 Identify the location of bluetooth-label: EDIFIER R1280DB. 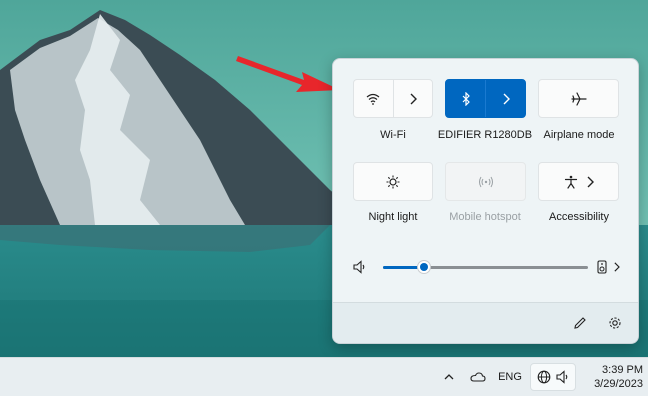
(485, 135).